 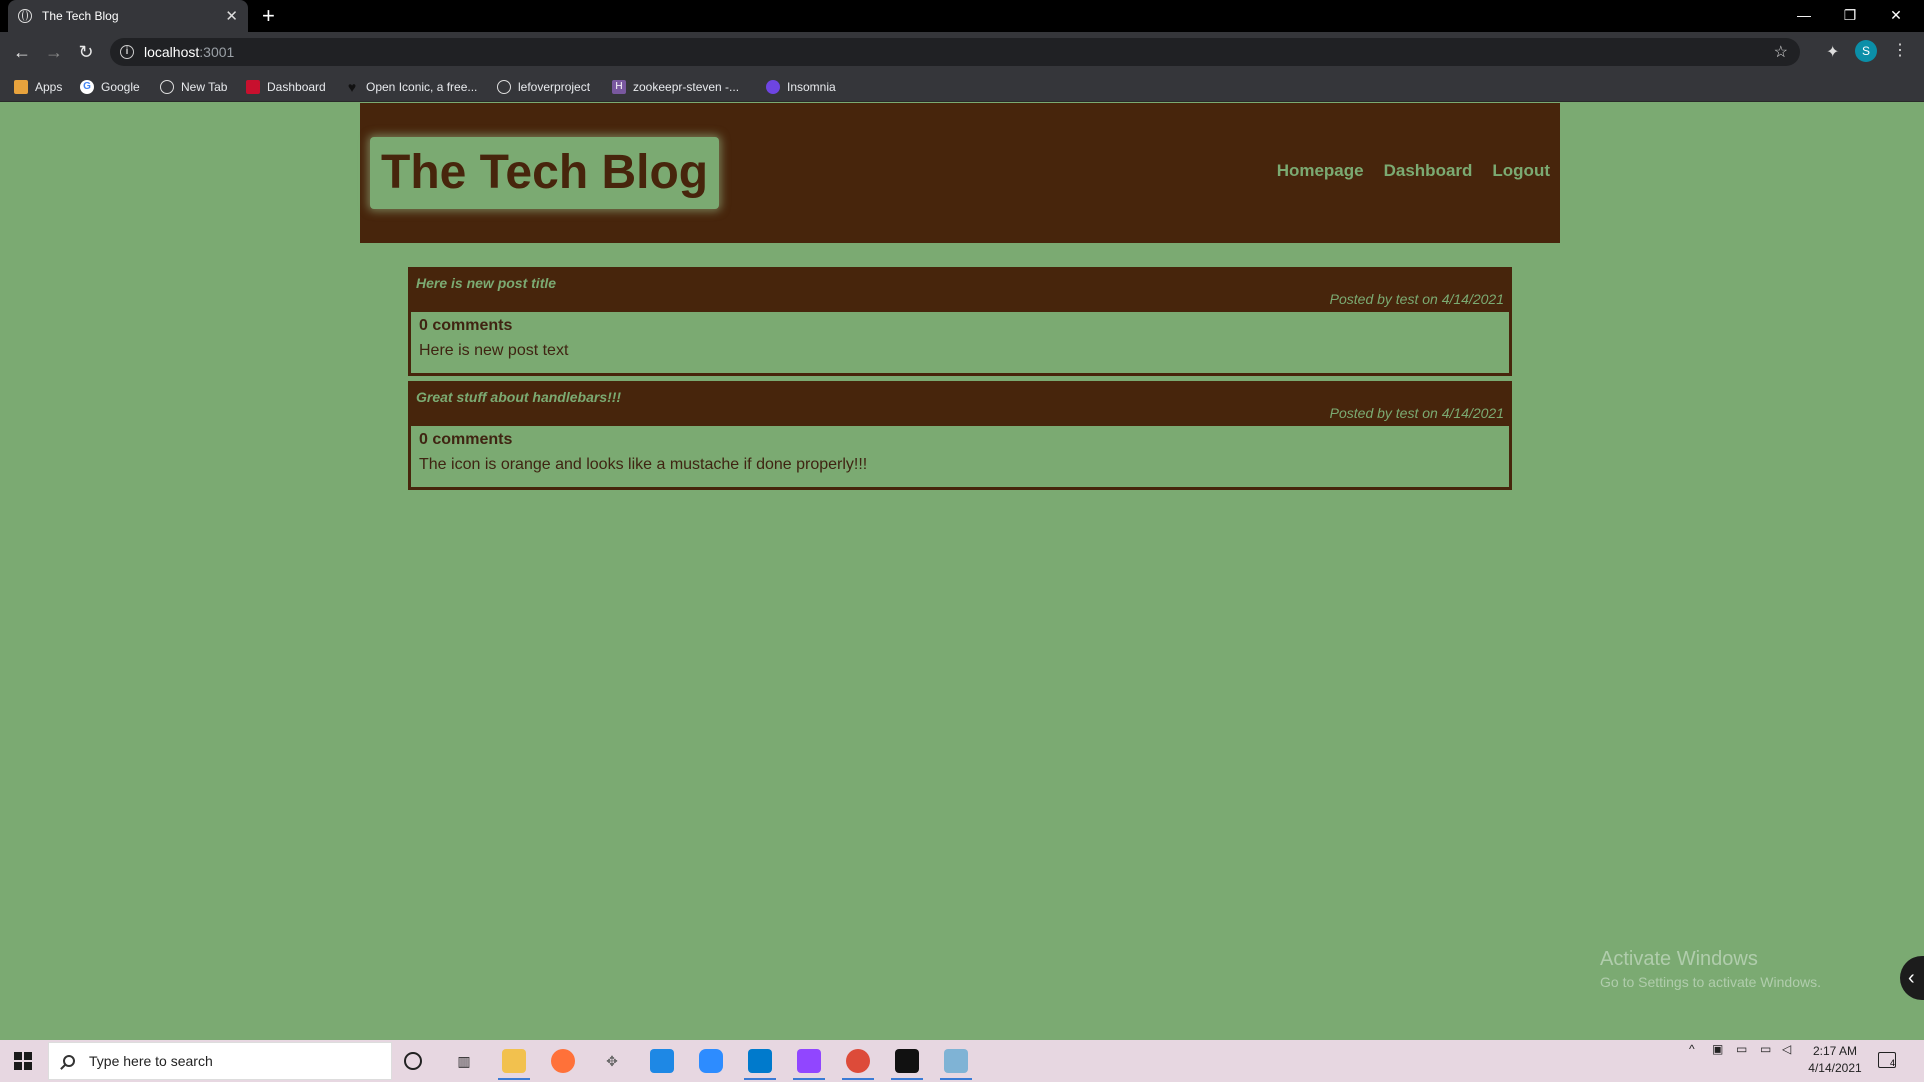 I want to click on forward-button: →, so click(x=54, y=52).